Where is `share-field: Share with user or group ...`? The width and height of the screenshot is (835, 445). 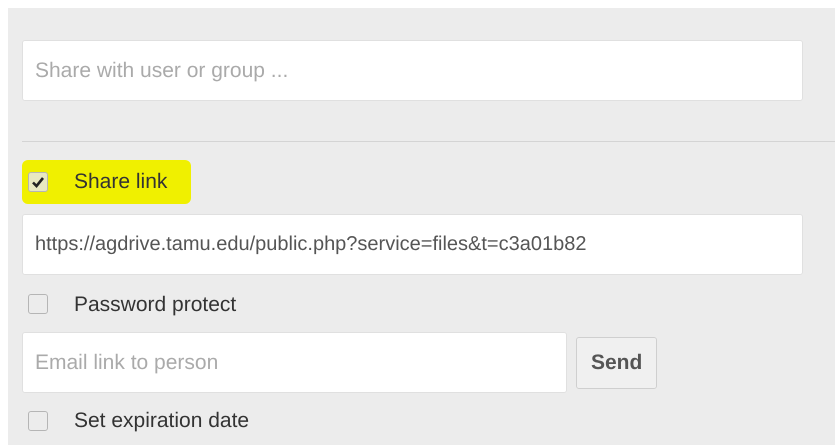 share-field: Share with user or group ... is located at coordinates (412, 70).